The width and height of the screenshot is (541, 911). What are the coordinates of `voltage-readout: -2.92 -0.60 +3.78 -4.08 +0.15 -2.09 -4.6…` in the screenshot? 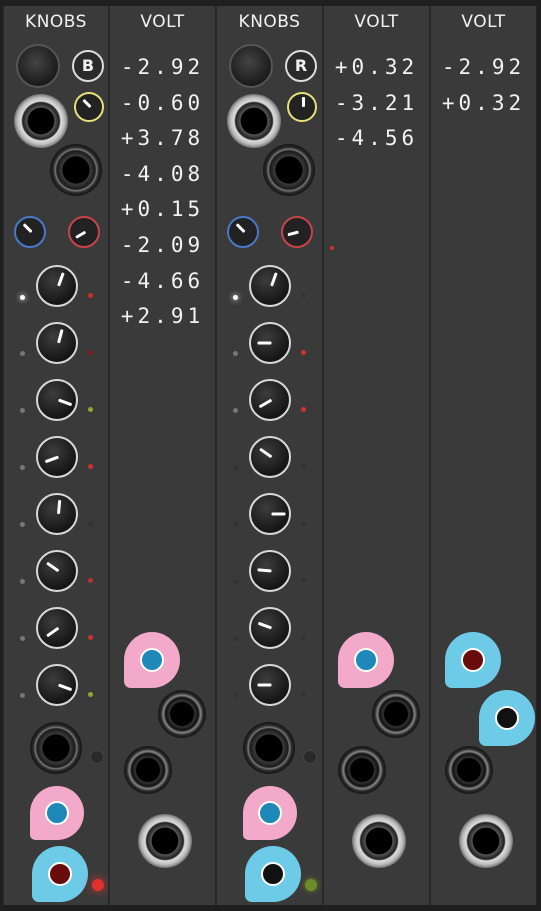 It's located at (162, 192).